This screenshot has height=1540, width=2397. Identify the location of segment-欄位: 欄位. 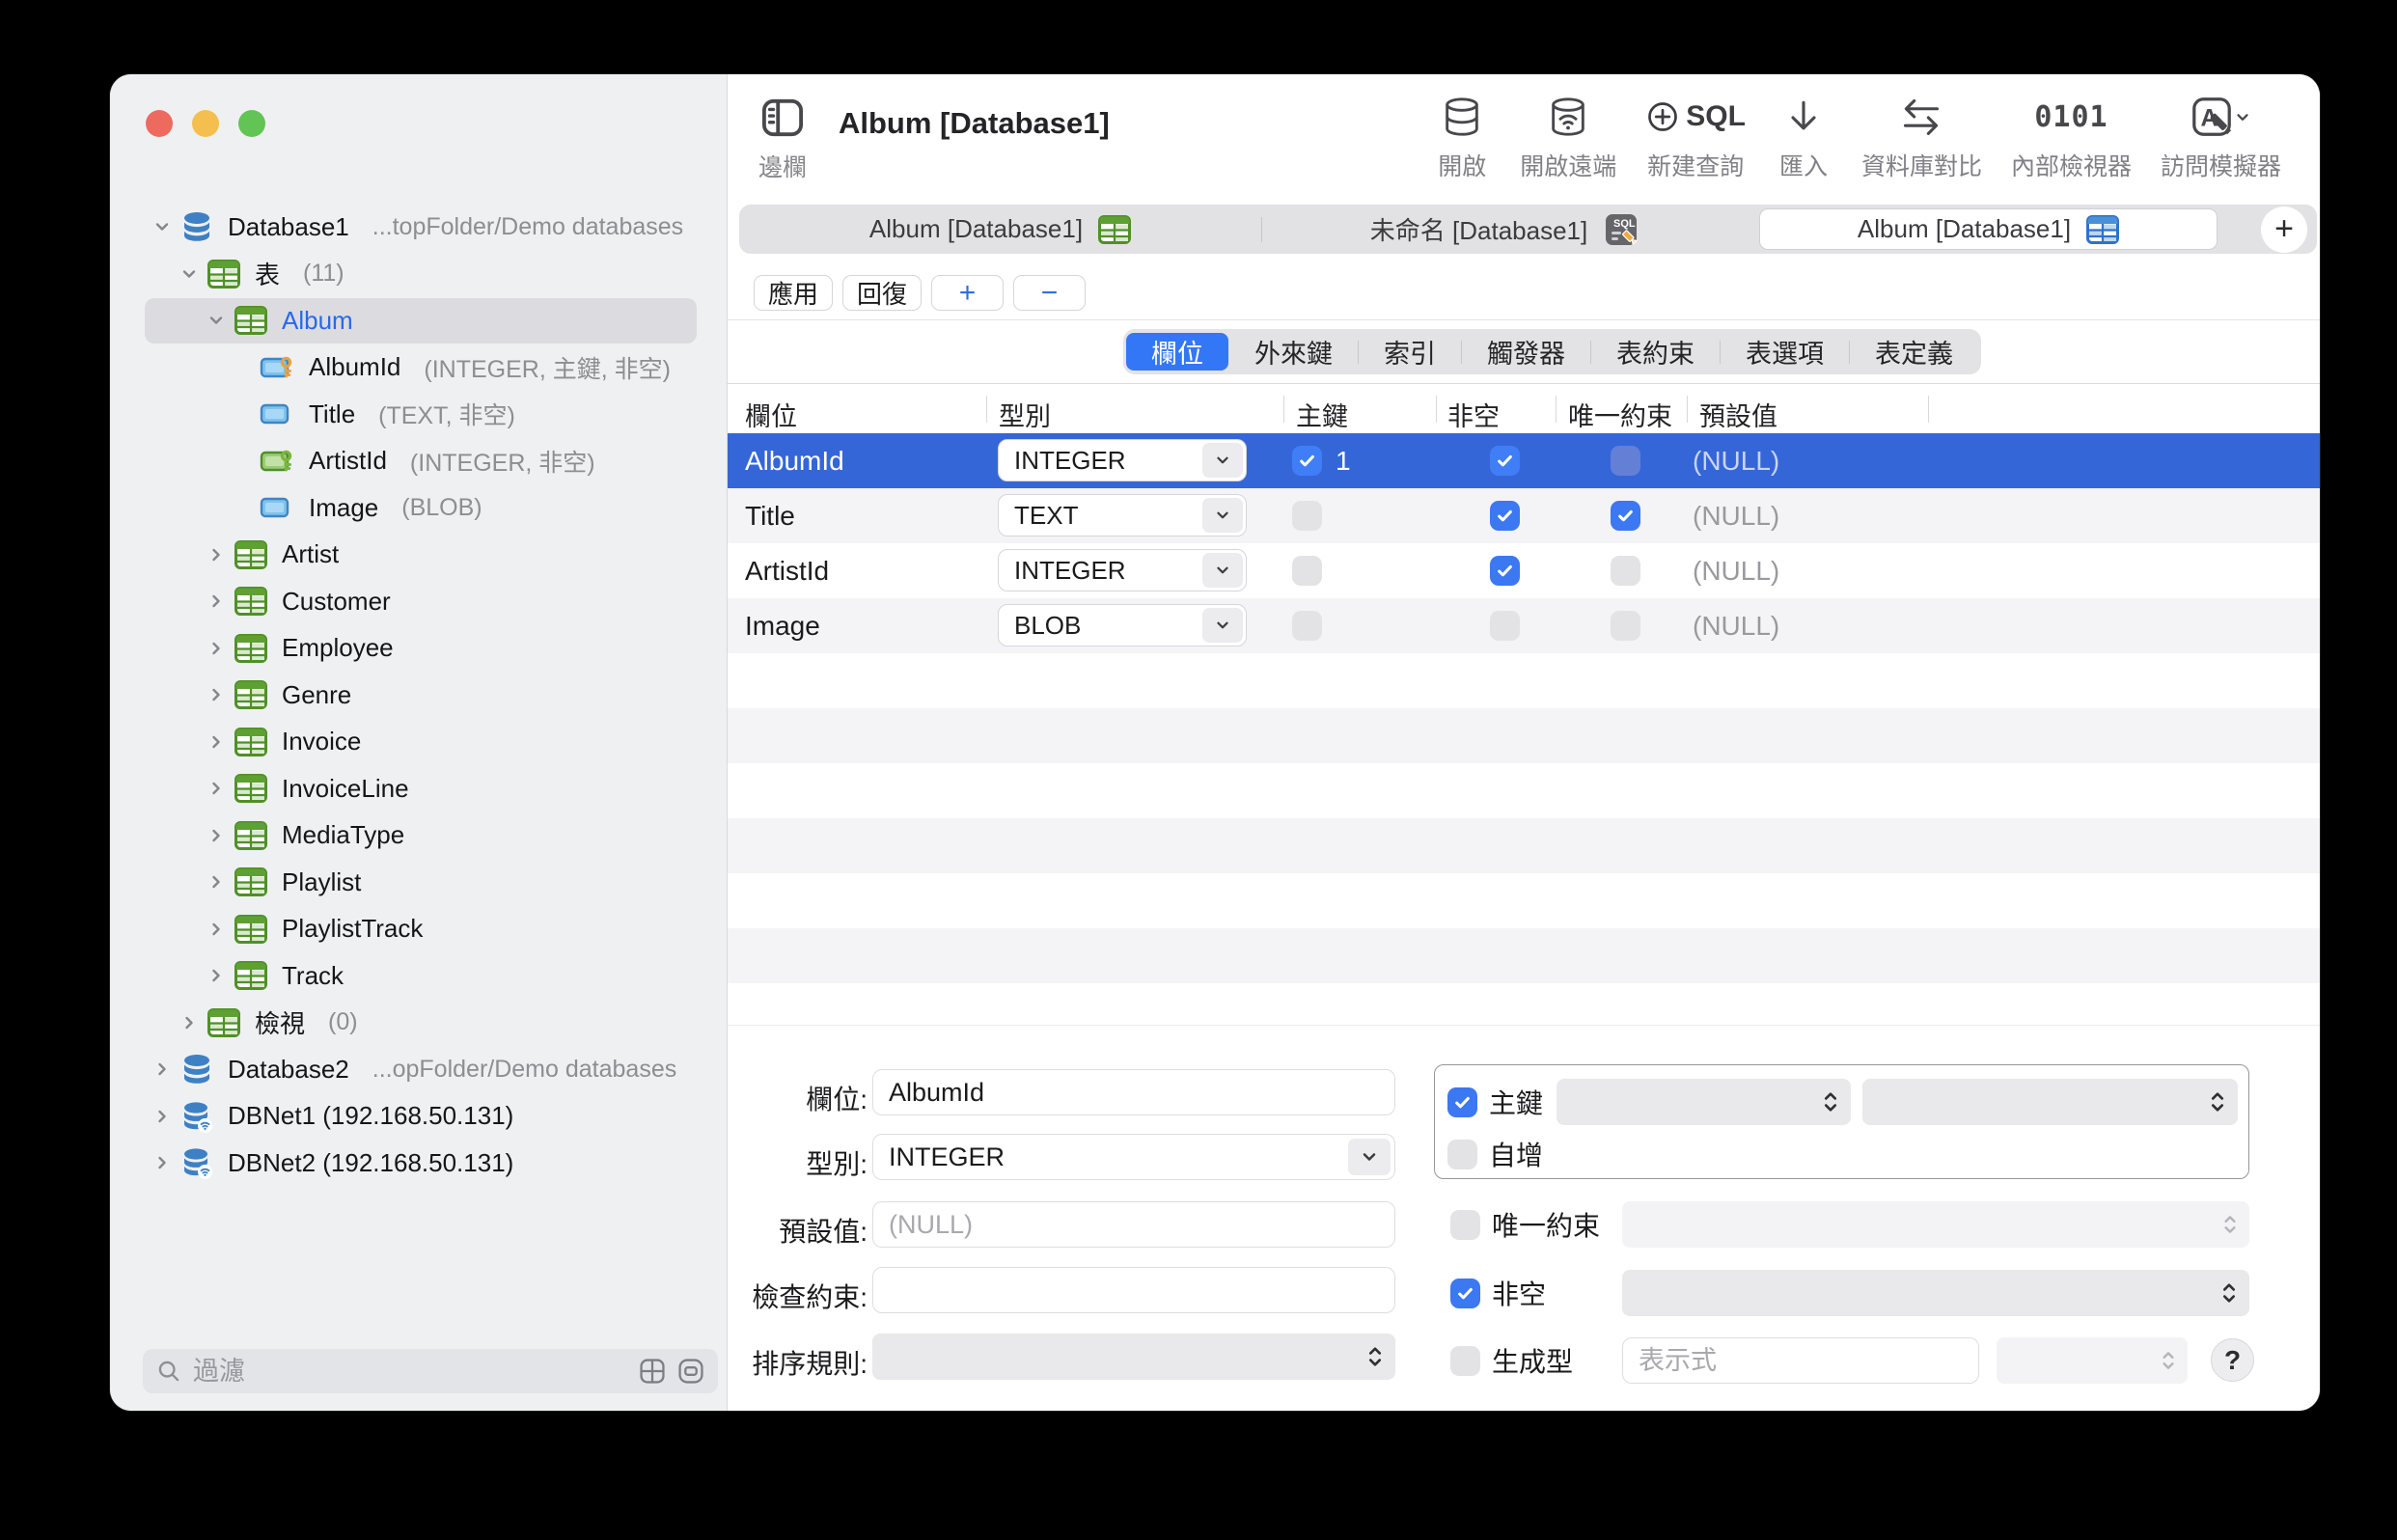
(1177, 352).